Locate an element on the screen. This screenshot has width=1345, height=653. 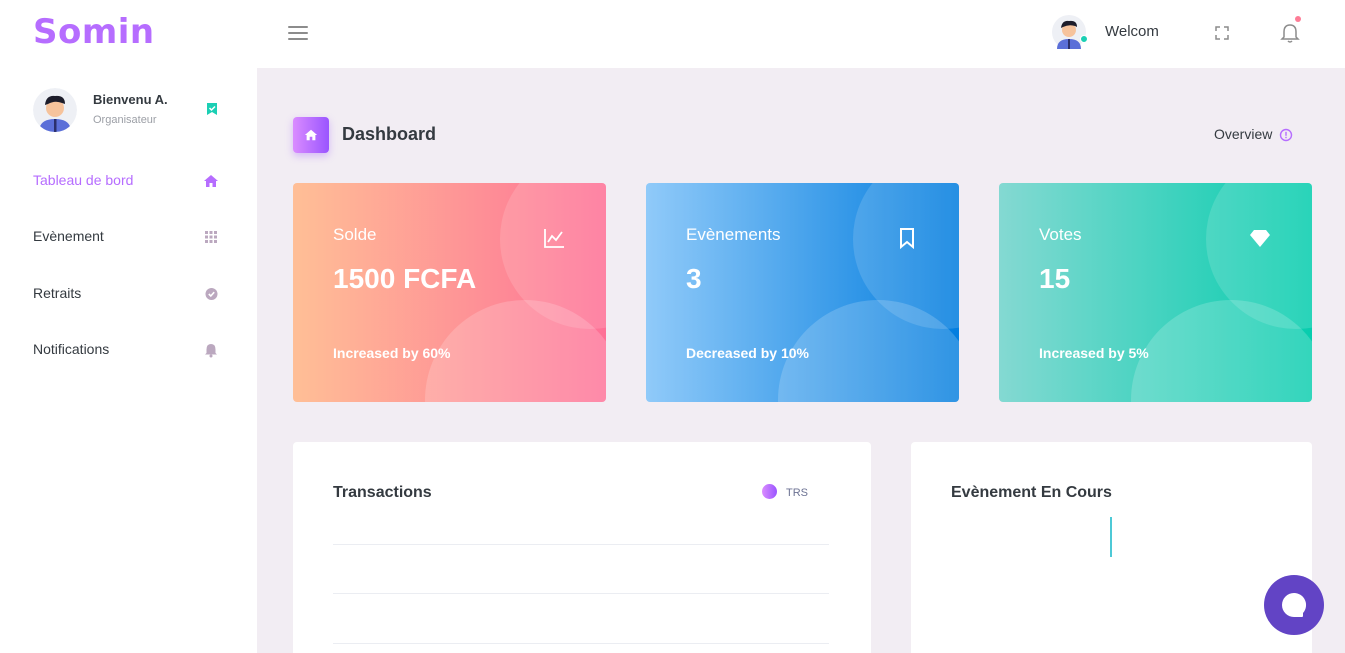
sidebar-item-label: Retraits is located at coordinates (57, 293).